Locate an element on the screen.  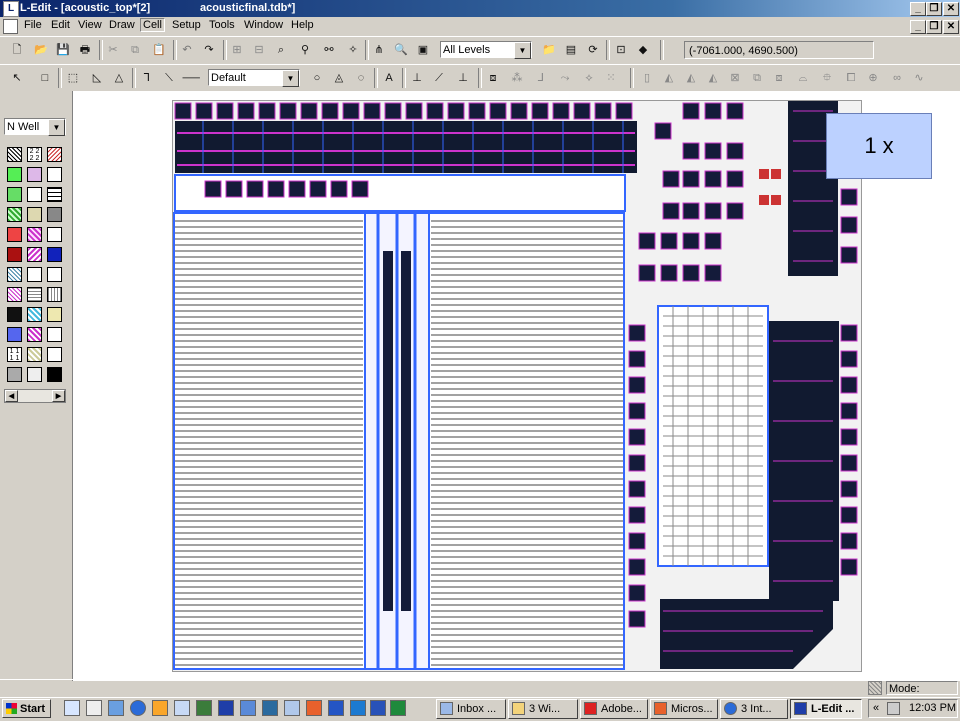
extract-icon: ◆ is located at coordinates (643, 50).